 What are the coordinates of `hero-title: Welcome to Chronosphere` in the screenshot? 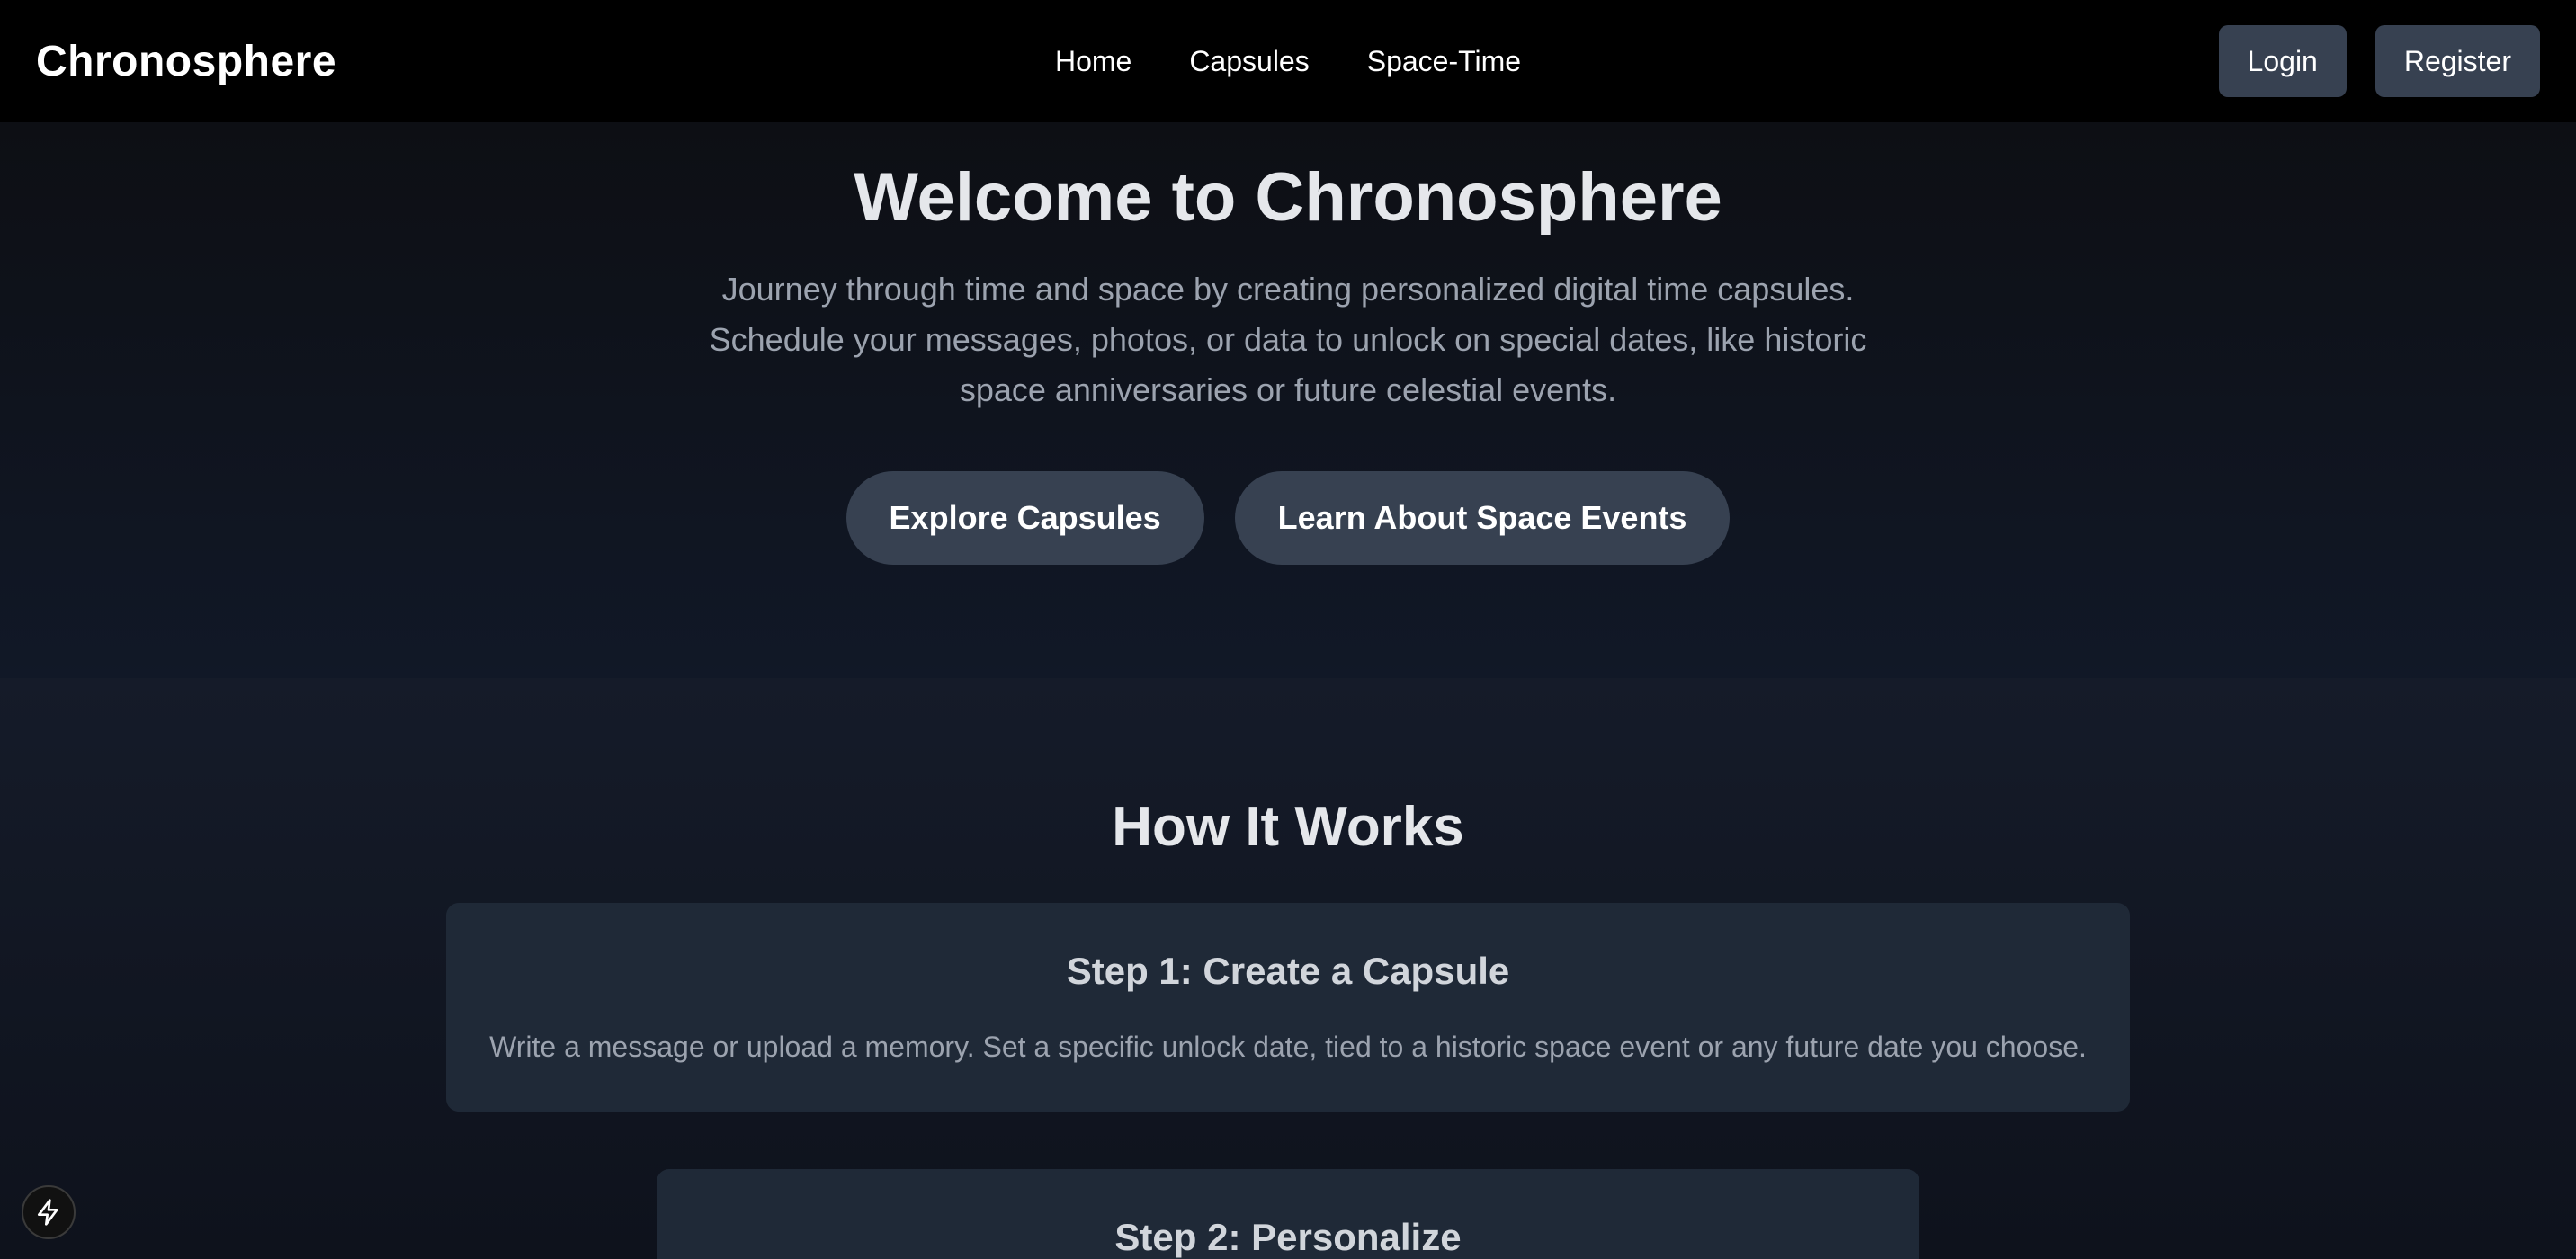 It's located at (1288, 197).